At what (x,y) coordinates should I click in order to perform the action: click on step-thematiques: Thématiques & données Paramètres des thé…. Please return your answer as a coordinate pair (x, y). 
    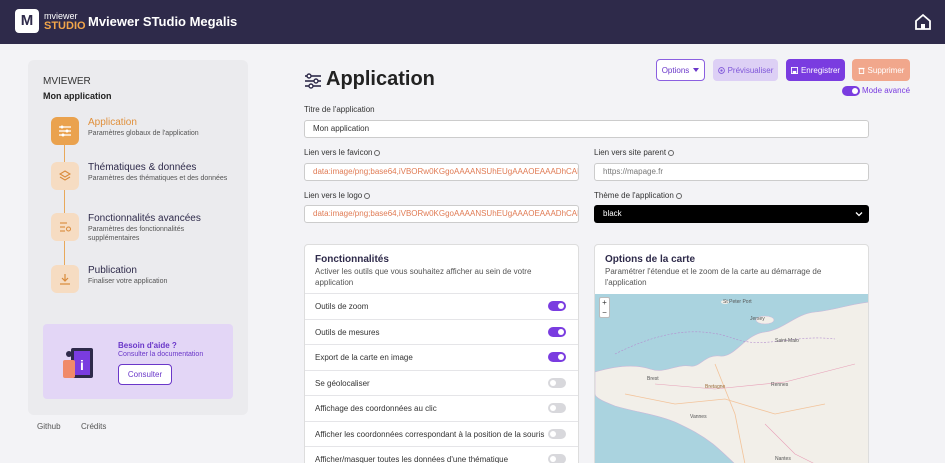
    Looking at the image, I should click on (148, 182).